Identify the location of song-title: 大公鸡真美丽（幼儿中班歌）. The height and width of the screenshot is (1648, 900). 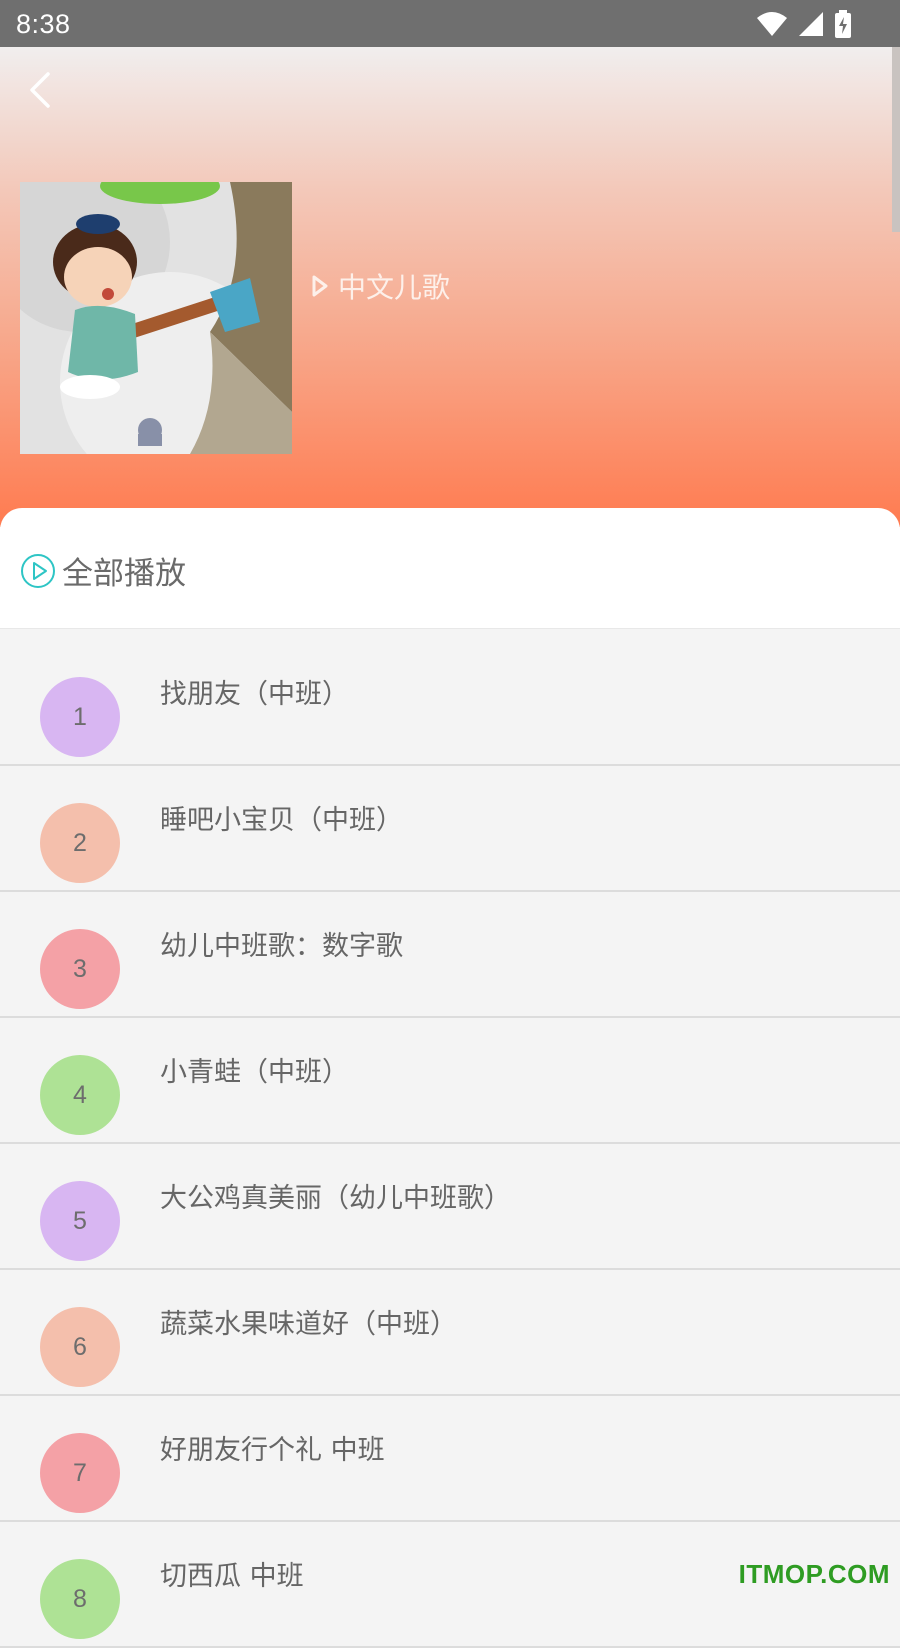
(335, 1198).